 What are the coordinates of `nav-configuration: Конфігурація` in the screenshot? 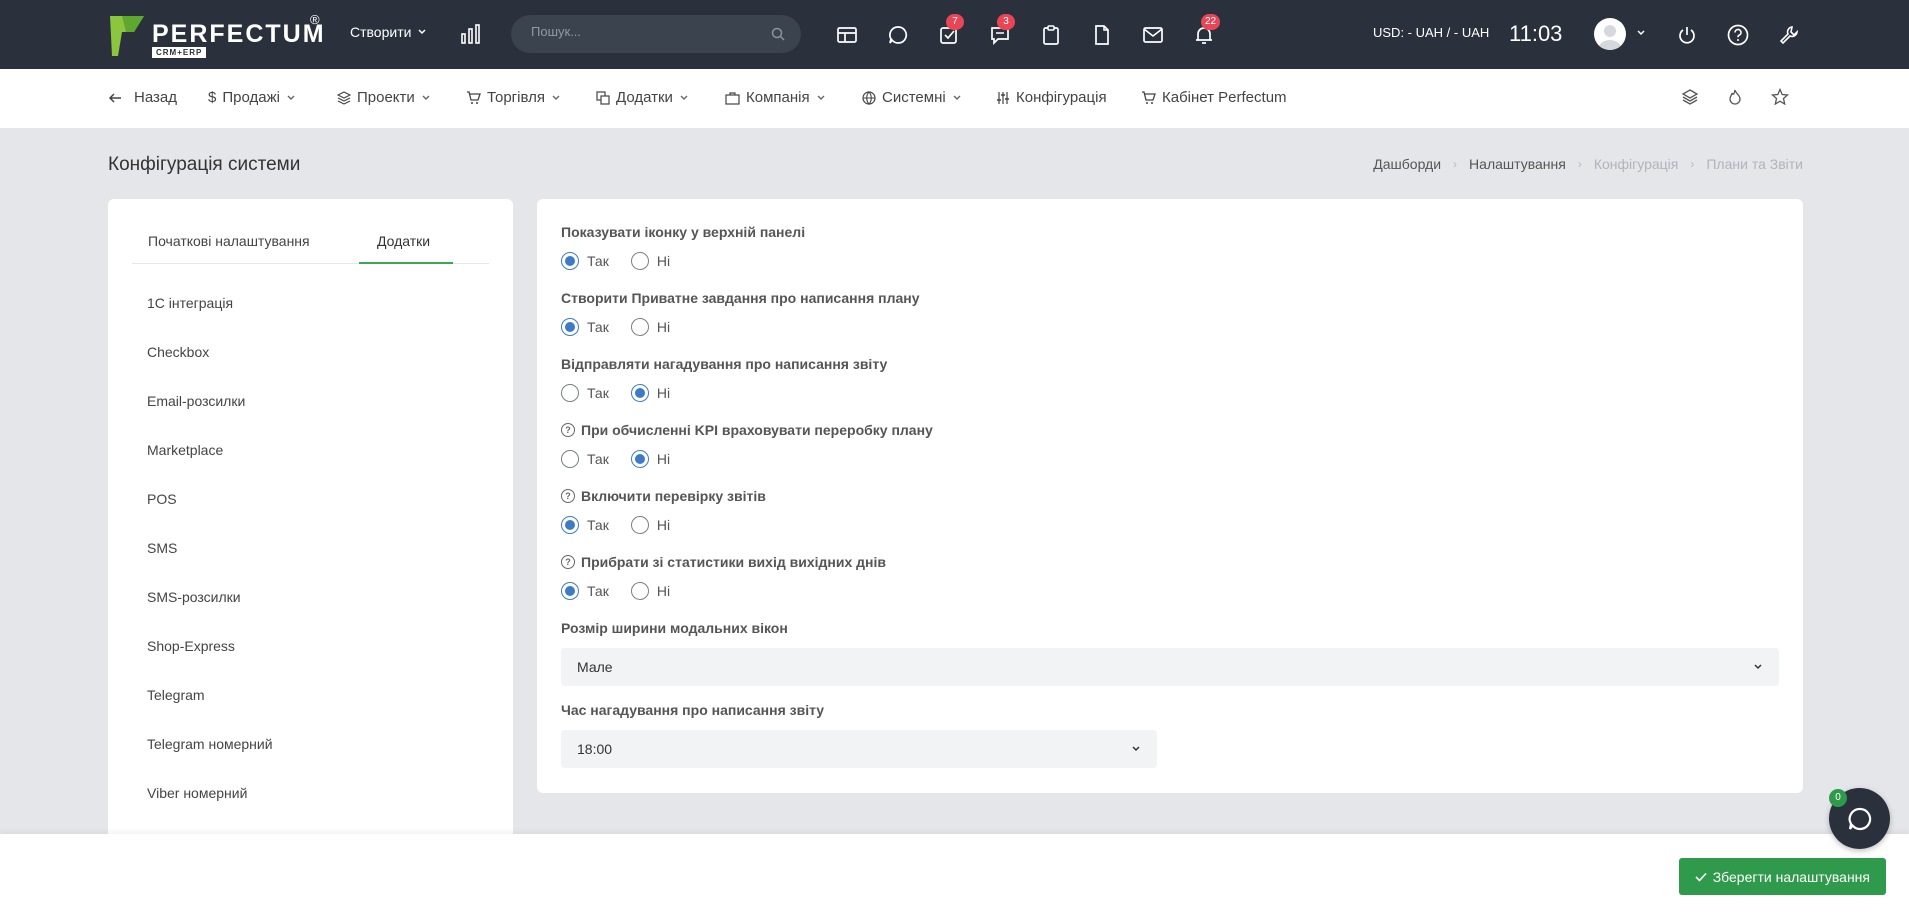 It's located at (1051, 97).